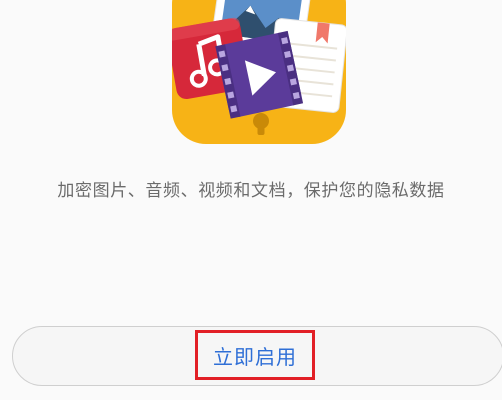  I want to click on enable-now-label: 立即启用, so click(255, 356).